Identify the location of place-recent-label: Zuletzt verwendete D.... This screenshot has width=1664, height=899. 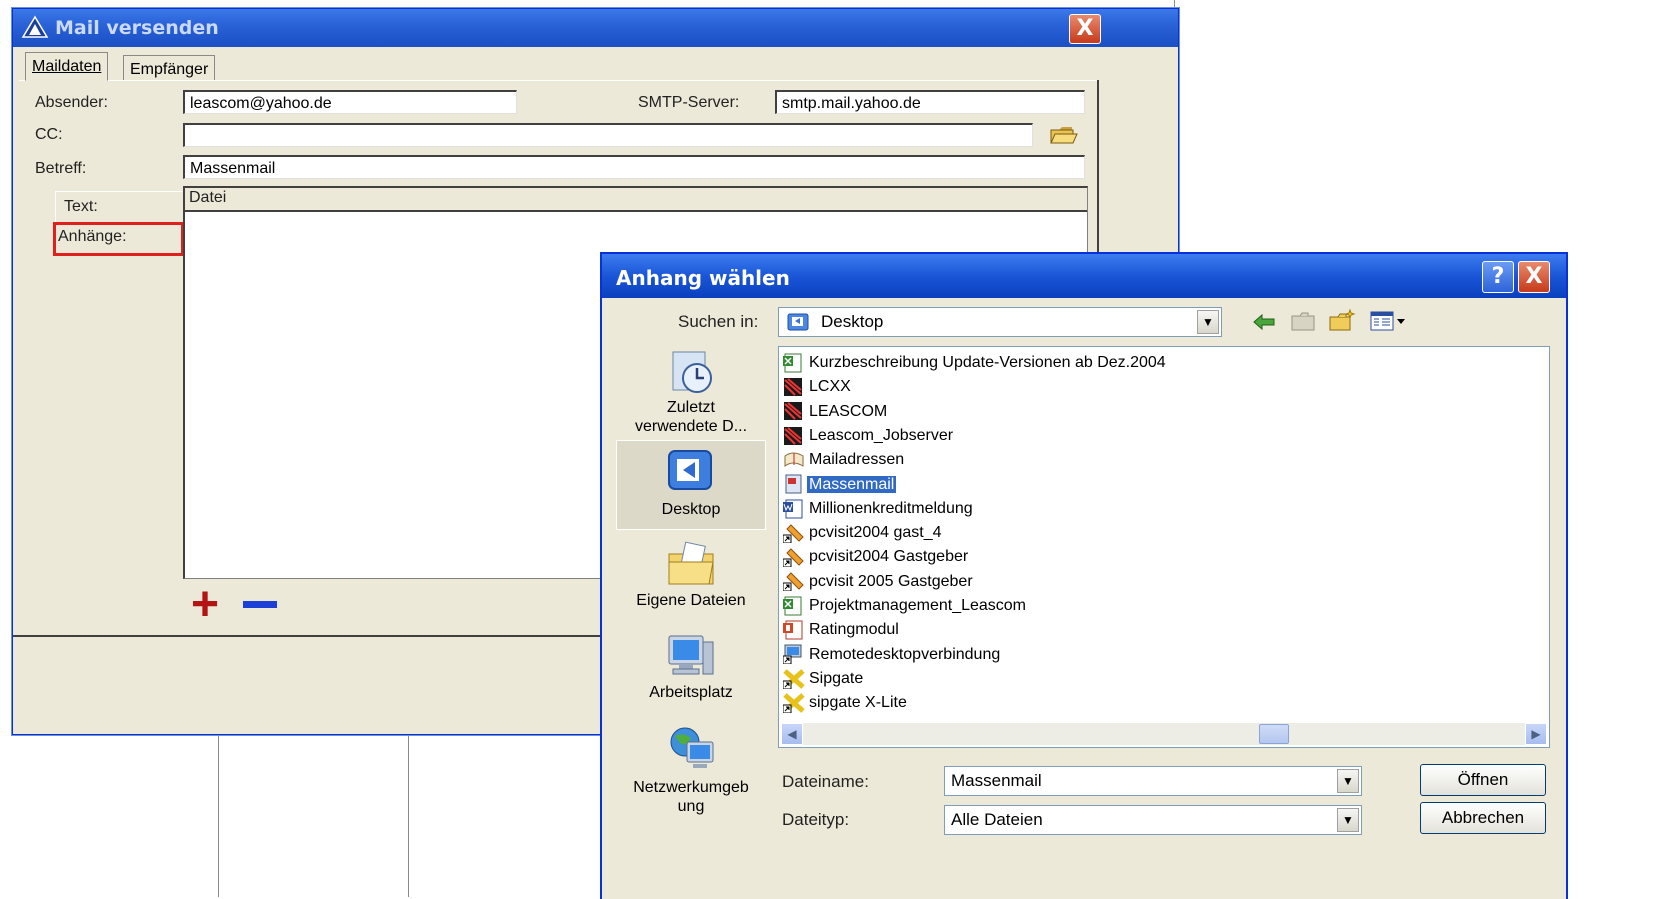
(691, 417).